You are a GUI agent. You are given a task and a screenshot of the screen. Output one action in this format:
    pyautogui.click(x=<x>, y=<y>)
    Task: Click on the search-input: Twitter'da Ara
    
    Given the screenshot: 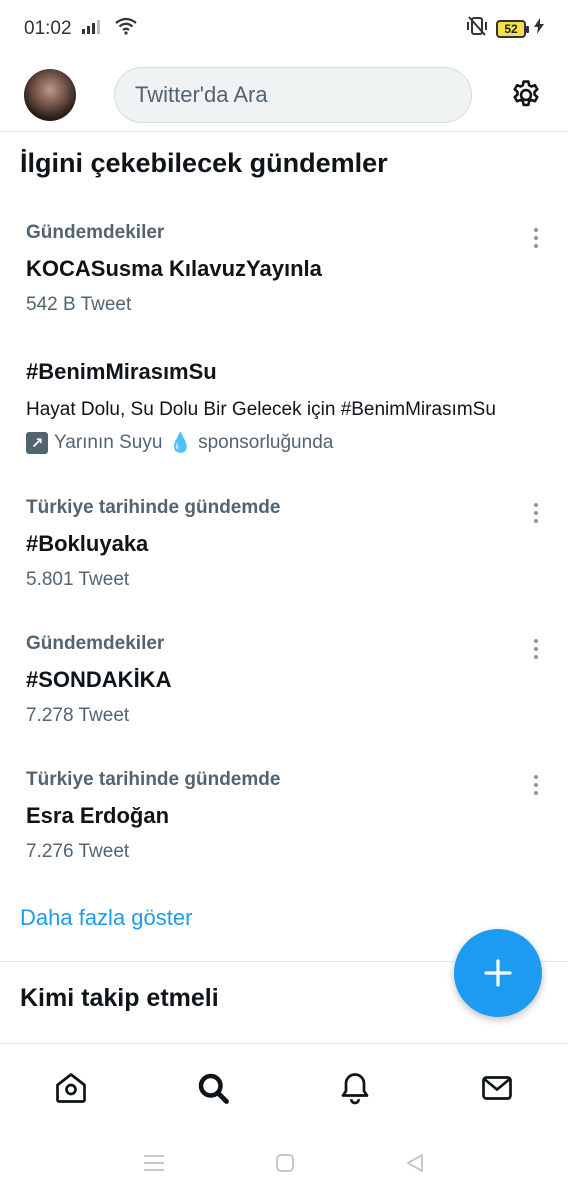 What is the action you would take?
    pyautogui.click(x=293, y=94)
    